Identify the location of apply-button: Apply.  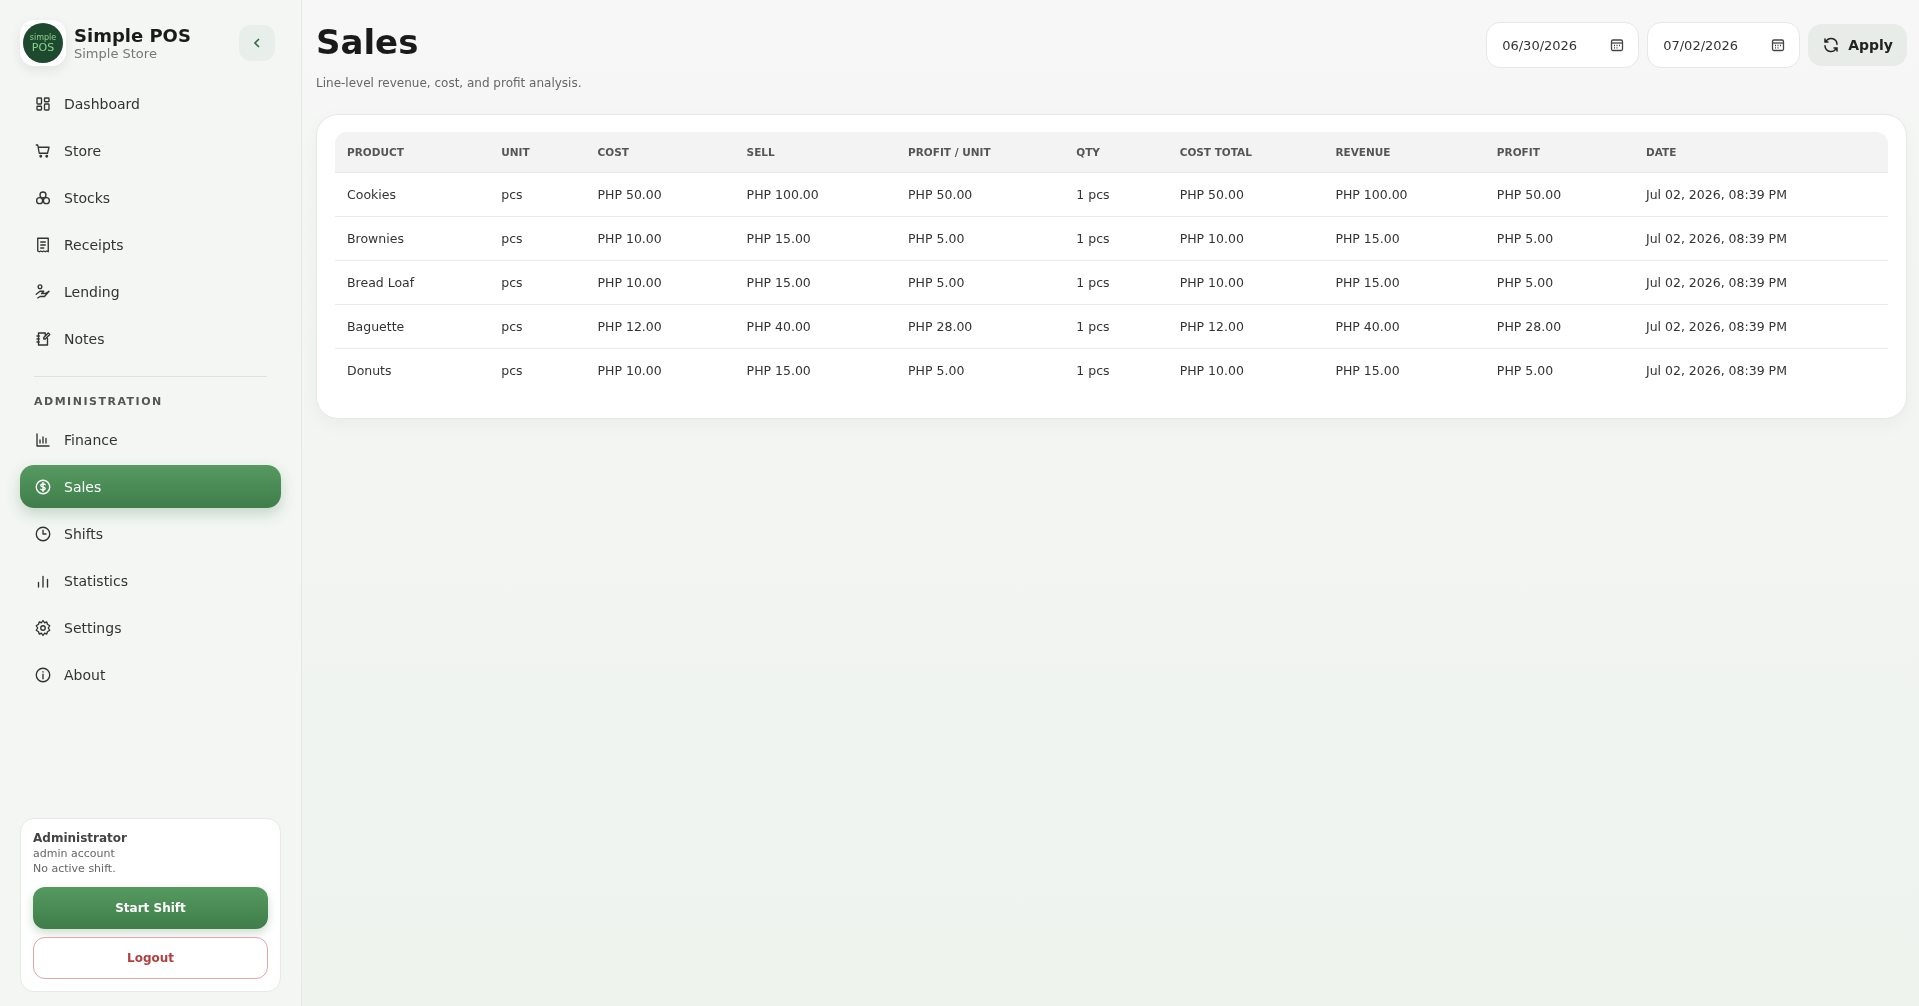
(1857, 45).